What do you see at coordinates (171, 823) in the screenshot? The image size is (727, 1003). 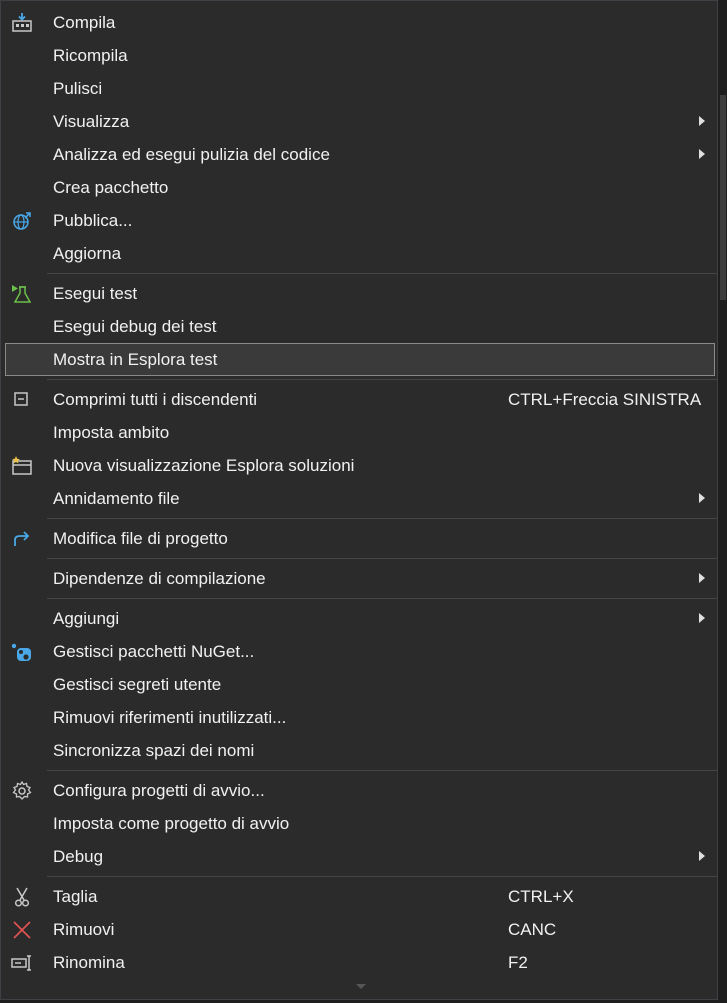 I see `menu-item-label: Imposta come progetto di avvio` at bounding box center [171, 823].